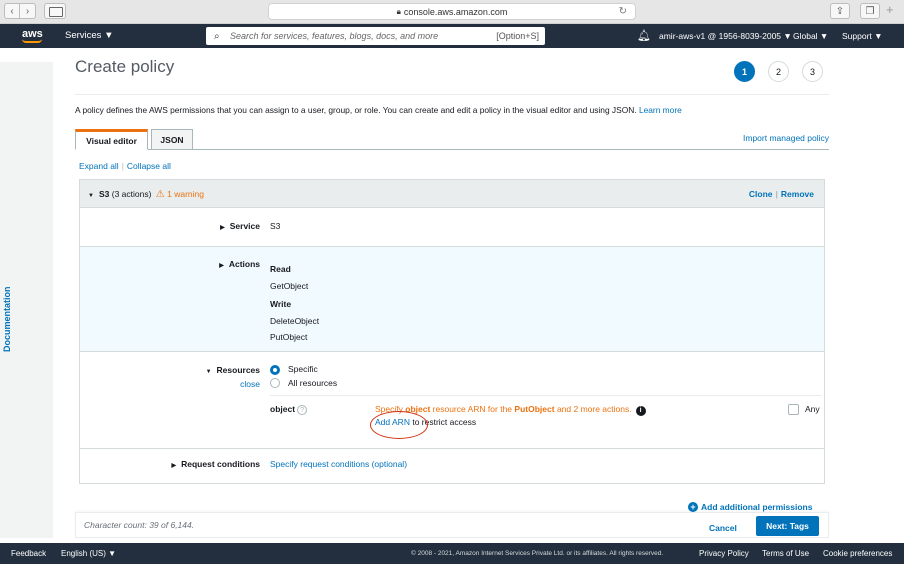  Describe the element at coordinates (455, 11) in the screenshot. I see `url-text: console.aws.amazon.com` at that location.